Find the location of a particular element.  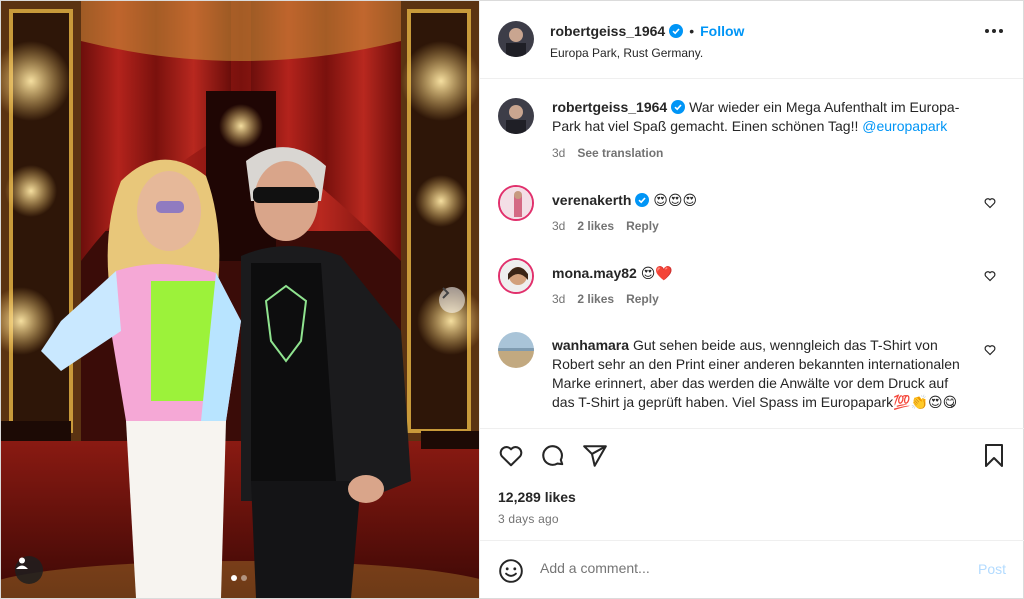

user-tag-icon is located at coordinates (22, 563).